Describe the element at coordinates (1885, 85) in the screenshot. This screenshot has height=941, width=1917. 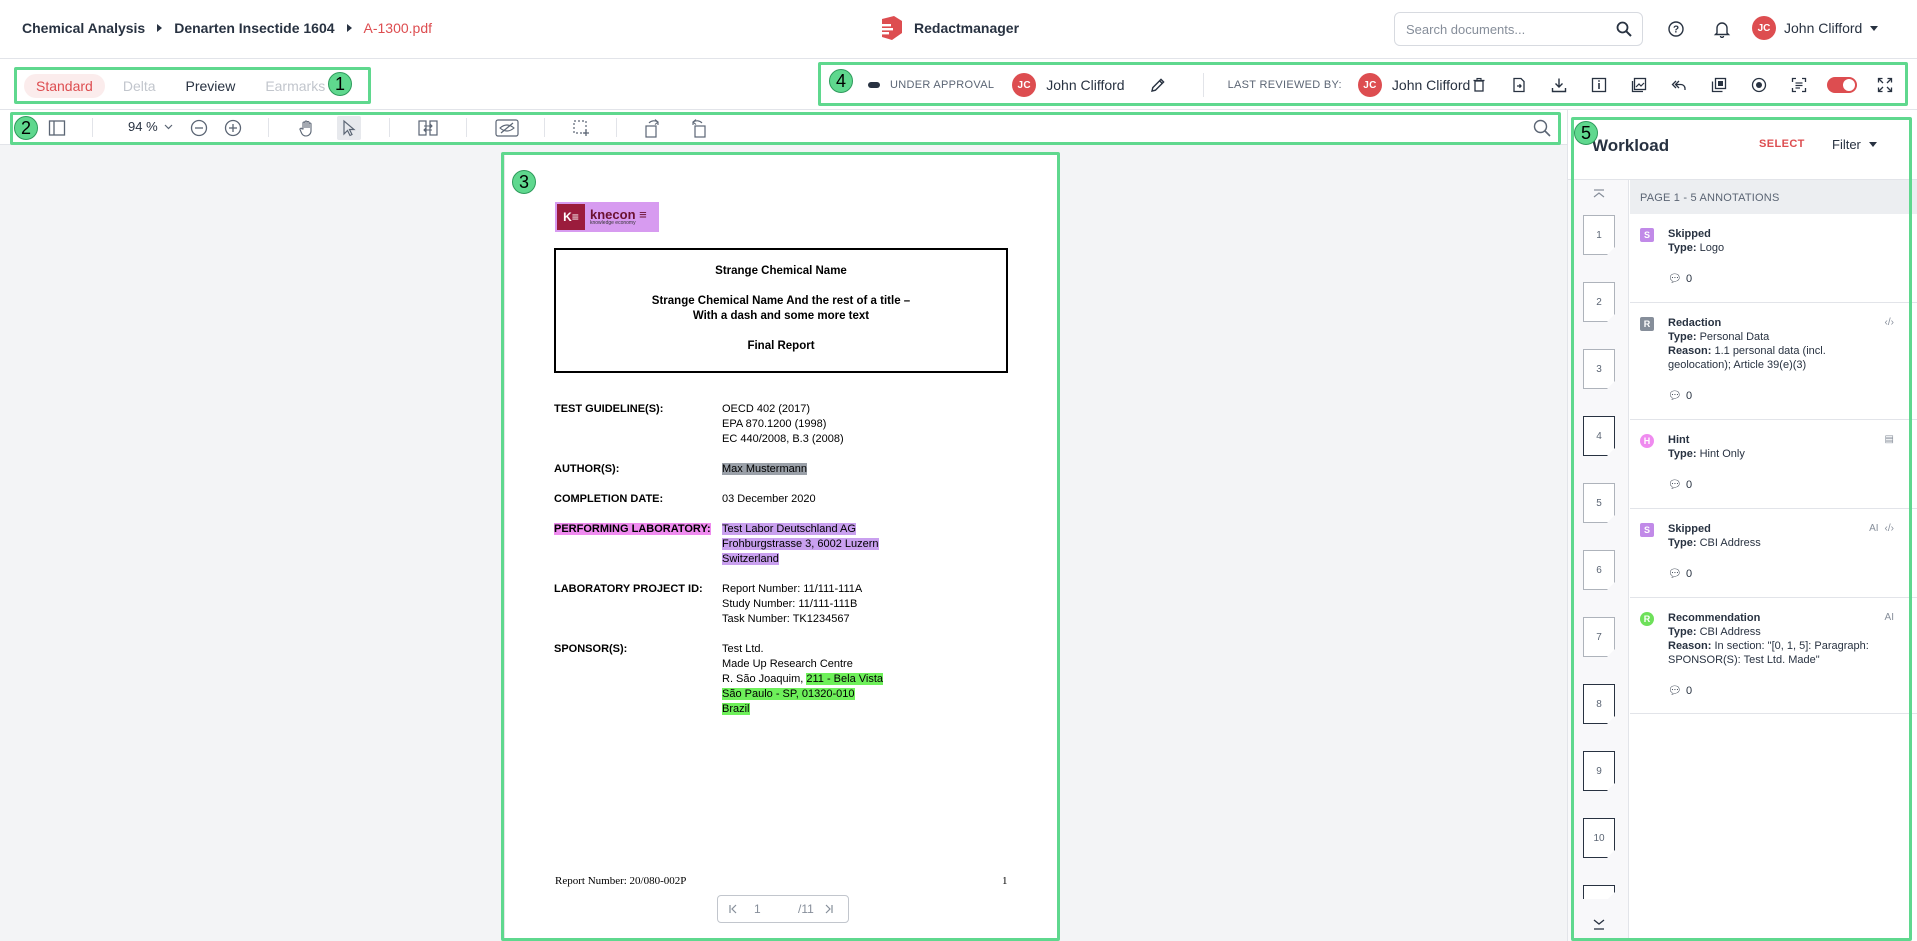
I see `fullscreen-icon` at that location.